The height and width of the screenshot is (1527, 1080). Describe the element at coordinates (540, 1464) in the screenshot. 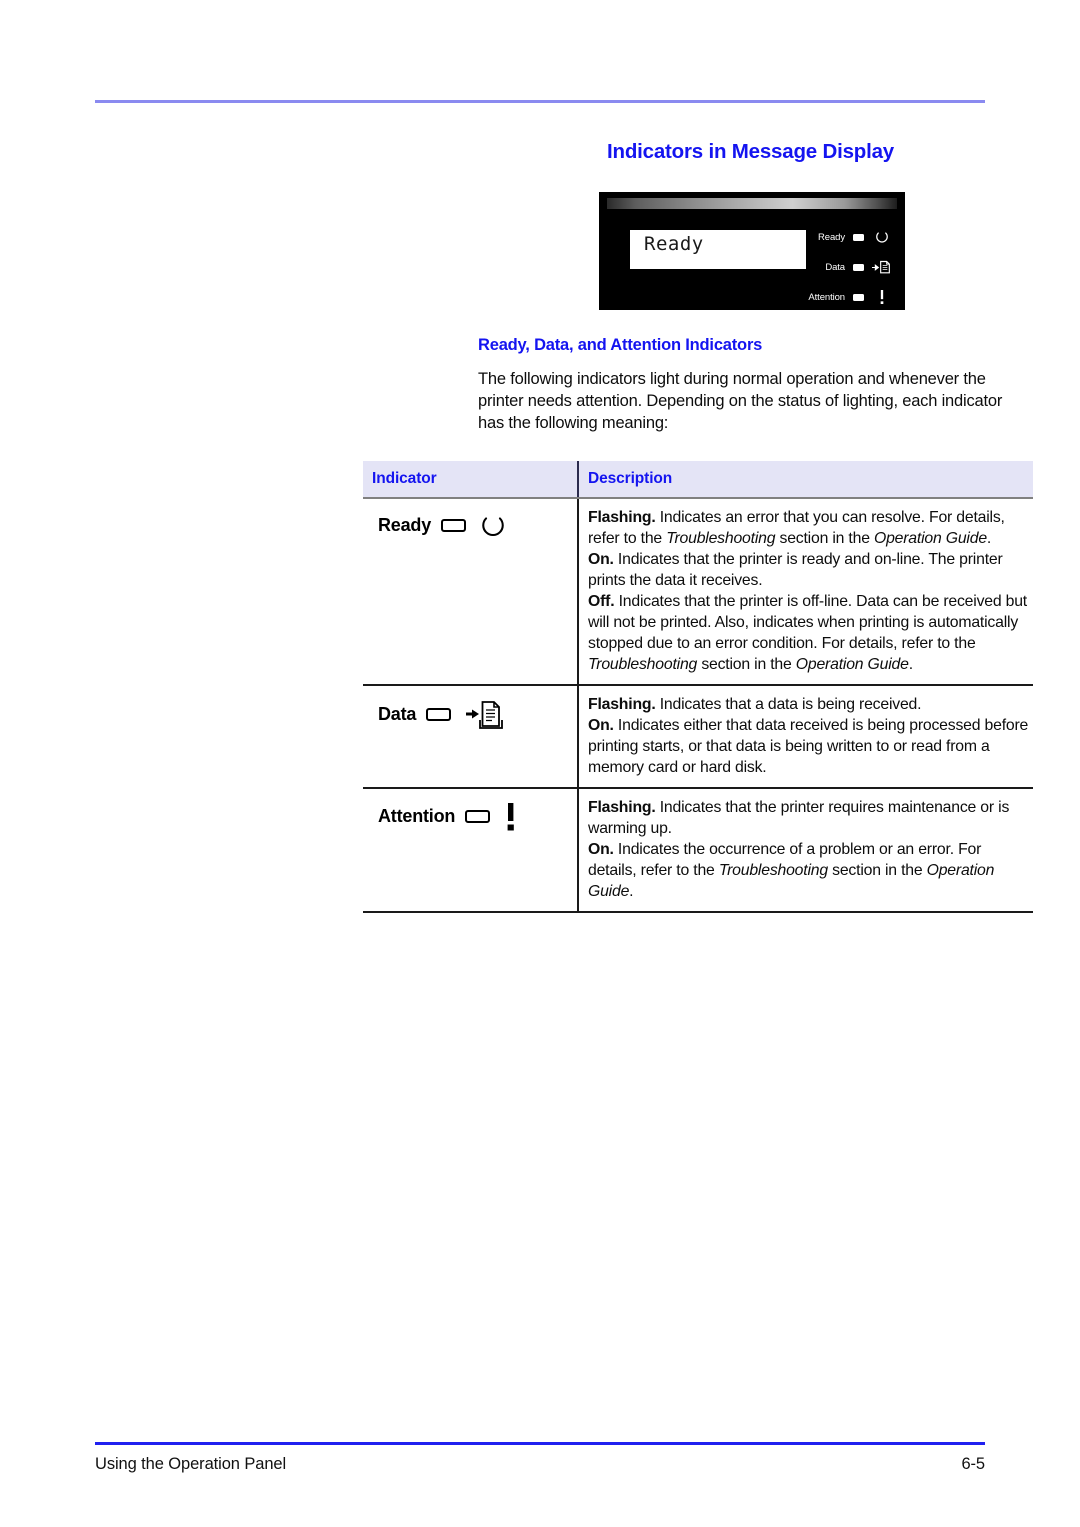

I see `page-footer: Using the Operation Panel 6-5` at that location.